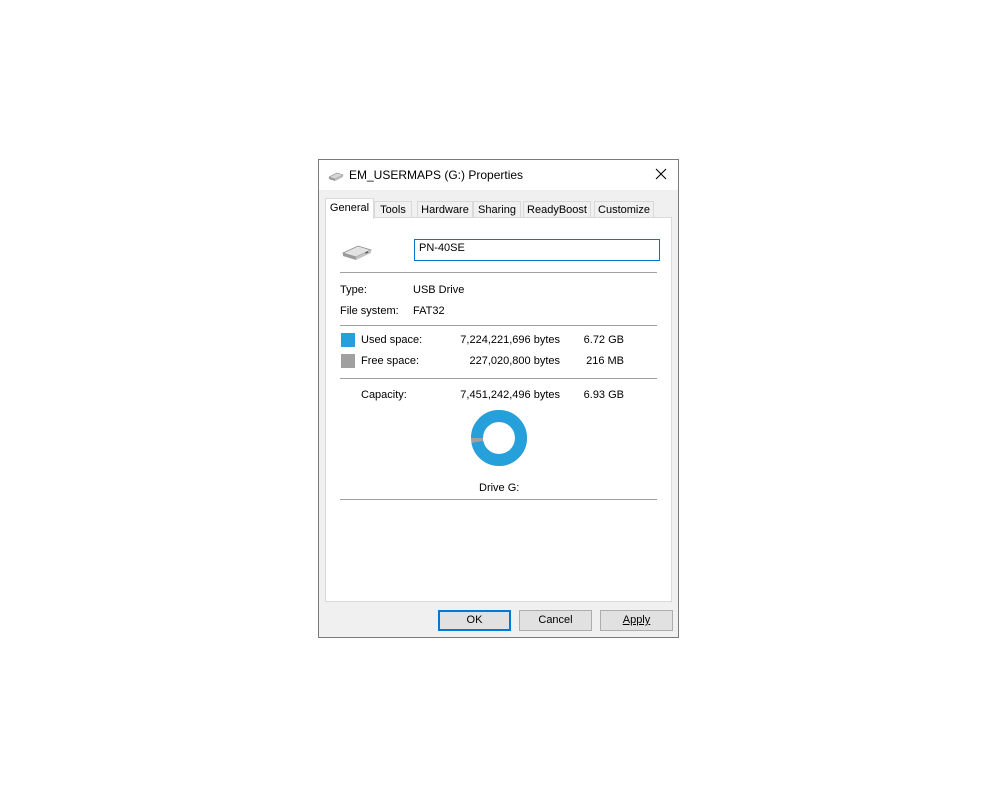  Describe the element at coordinates (445, 209) in the screenshot. I see `tab-hardware: Hardware` at that location.